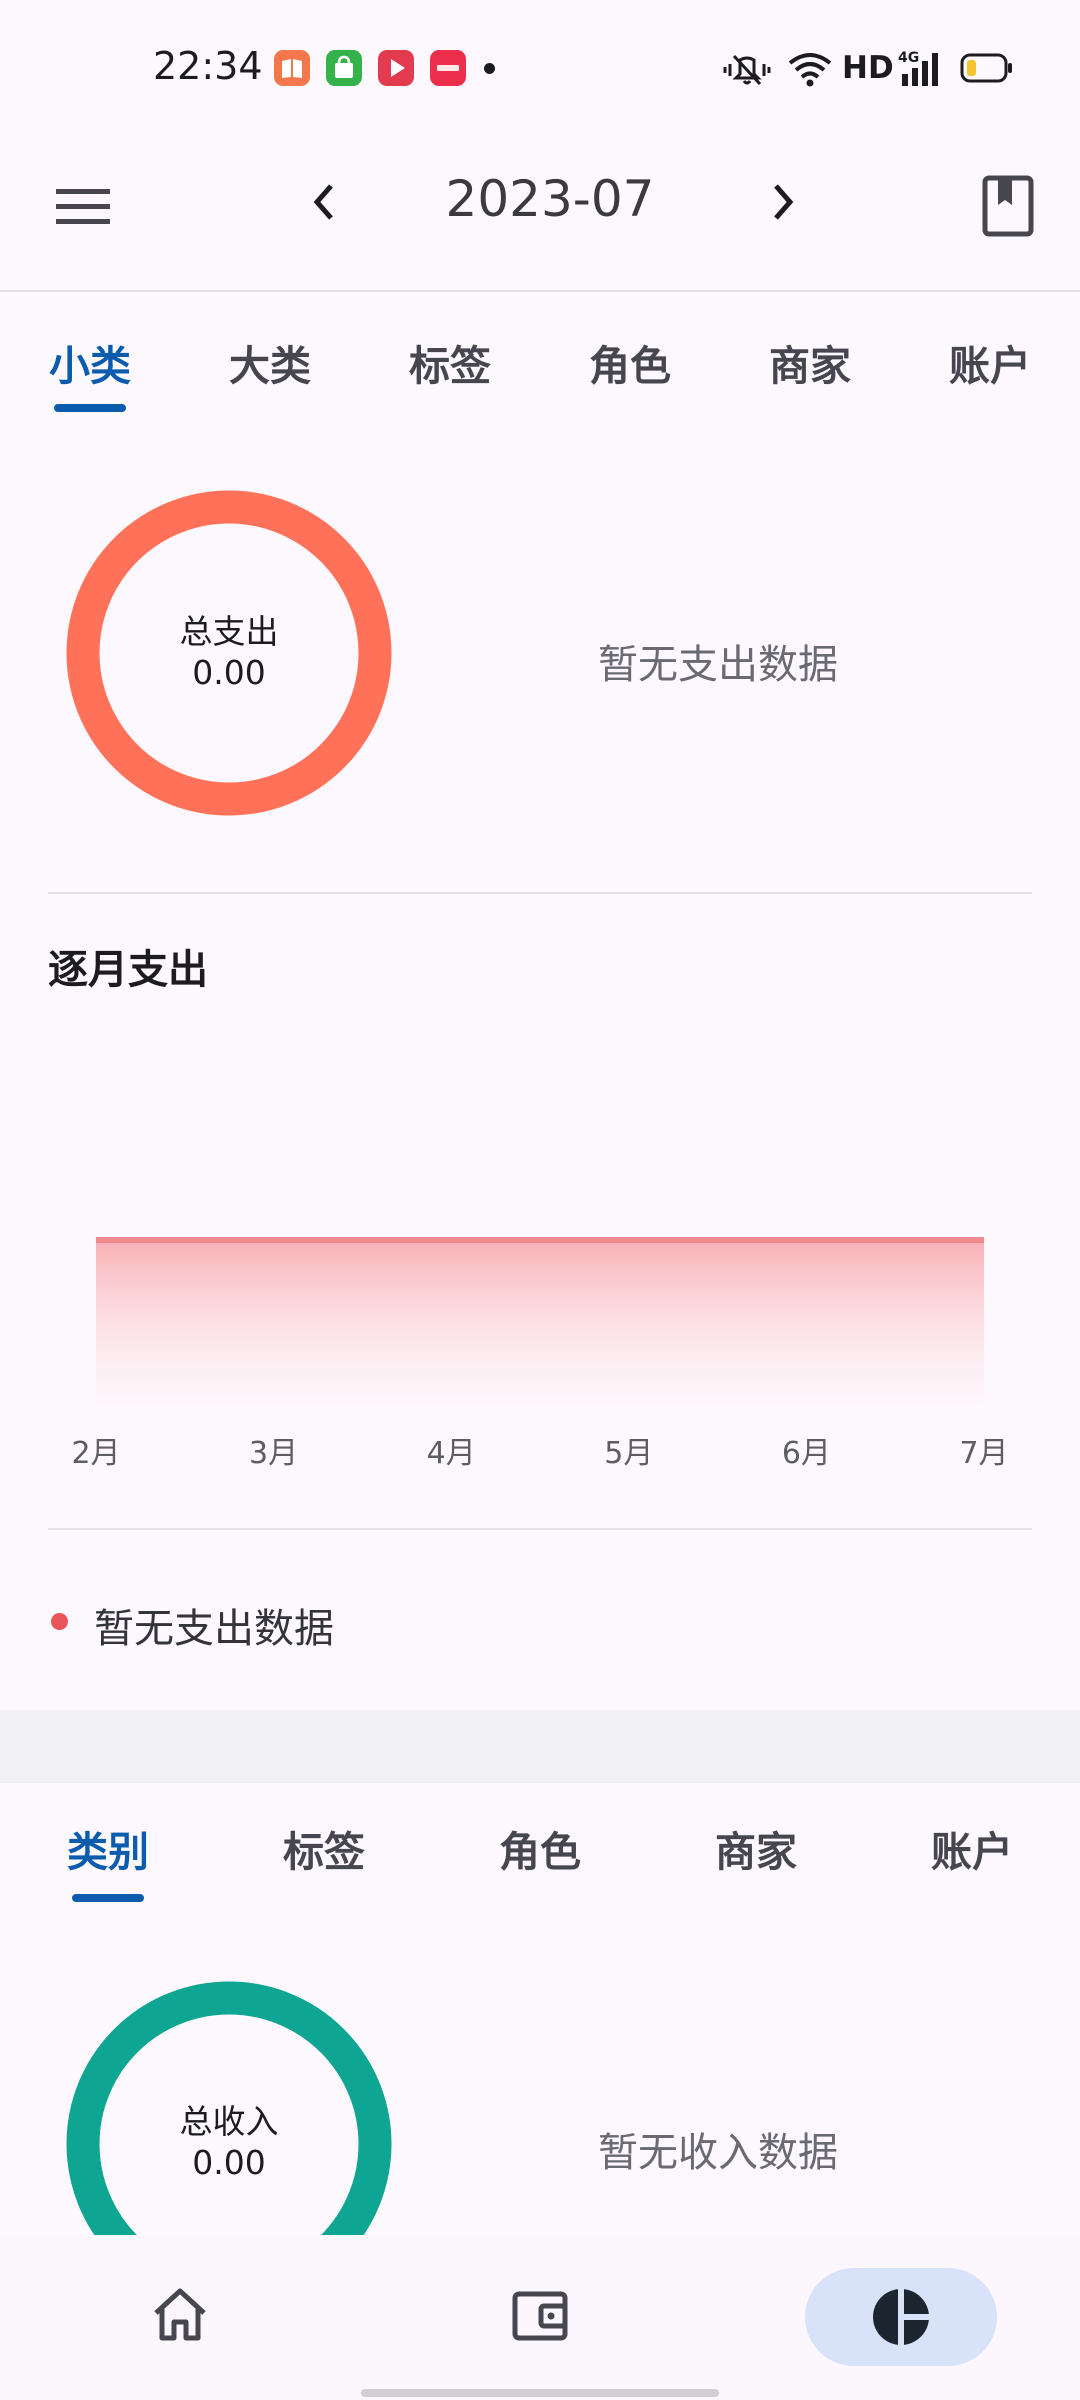  I want to click on wifi-icon, so click(810, 71).